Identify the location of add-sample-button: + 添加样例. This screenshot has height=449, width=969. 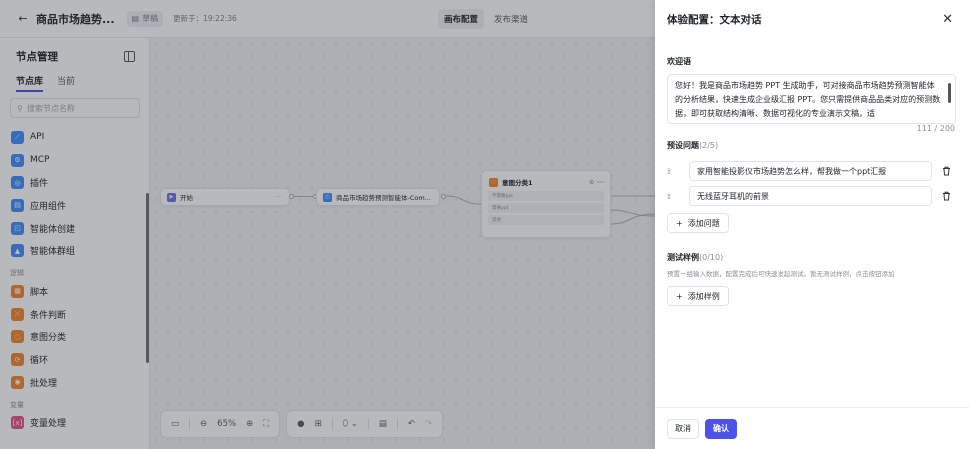
(698, 296).